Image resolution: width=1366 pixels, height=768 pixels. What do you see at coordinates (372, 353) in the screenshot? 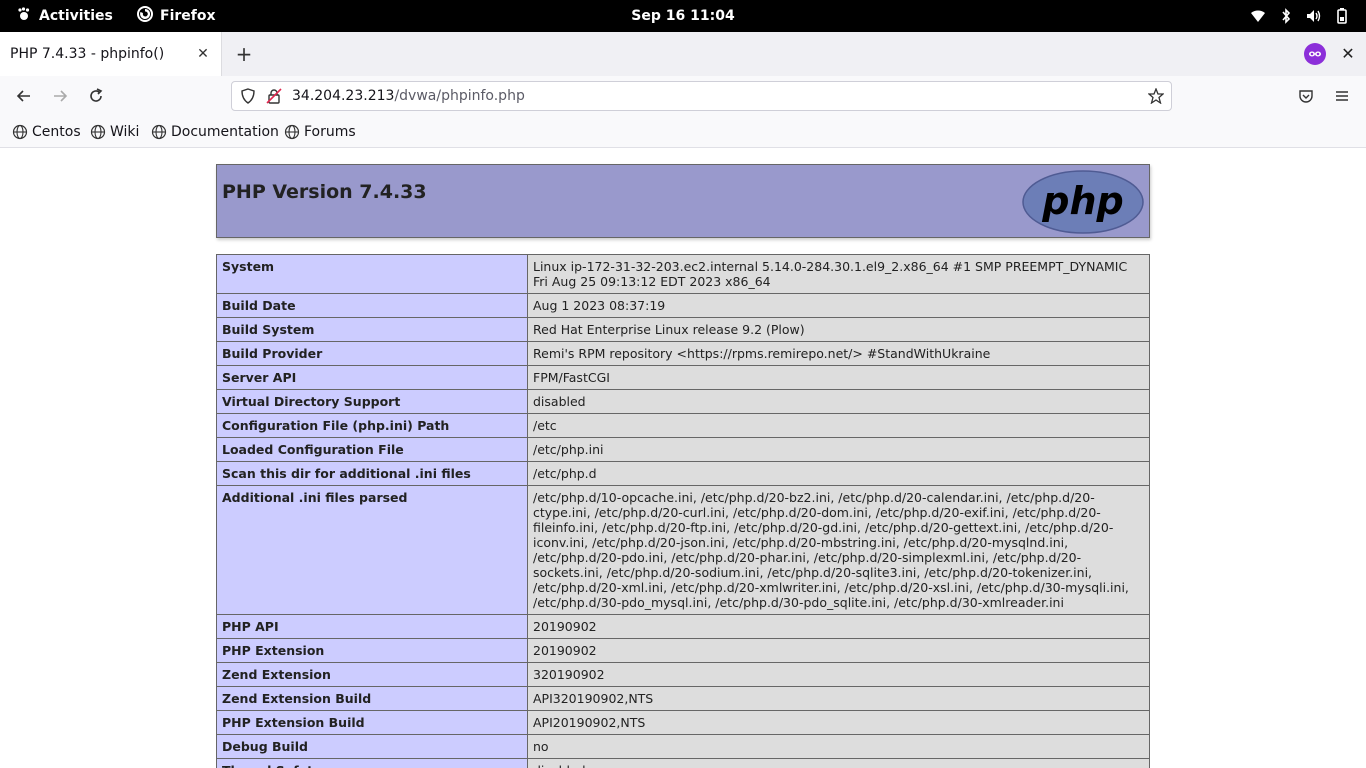
I see `row-key: Build Provider` at bounding box center [372, 353].